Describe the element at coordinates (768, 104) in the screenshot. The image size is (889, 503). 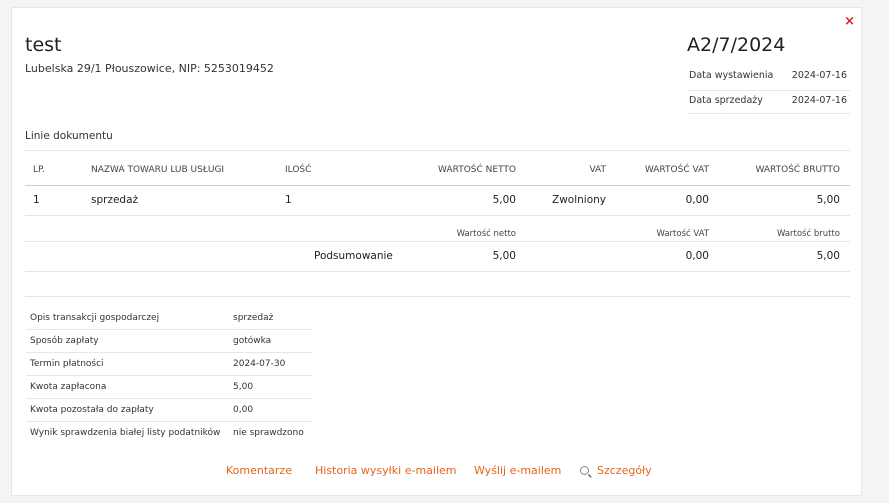
I see `sale-date-row: Data sprzedaży 2024-07-16` at that location.